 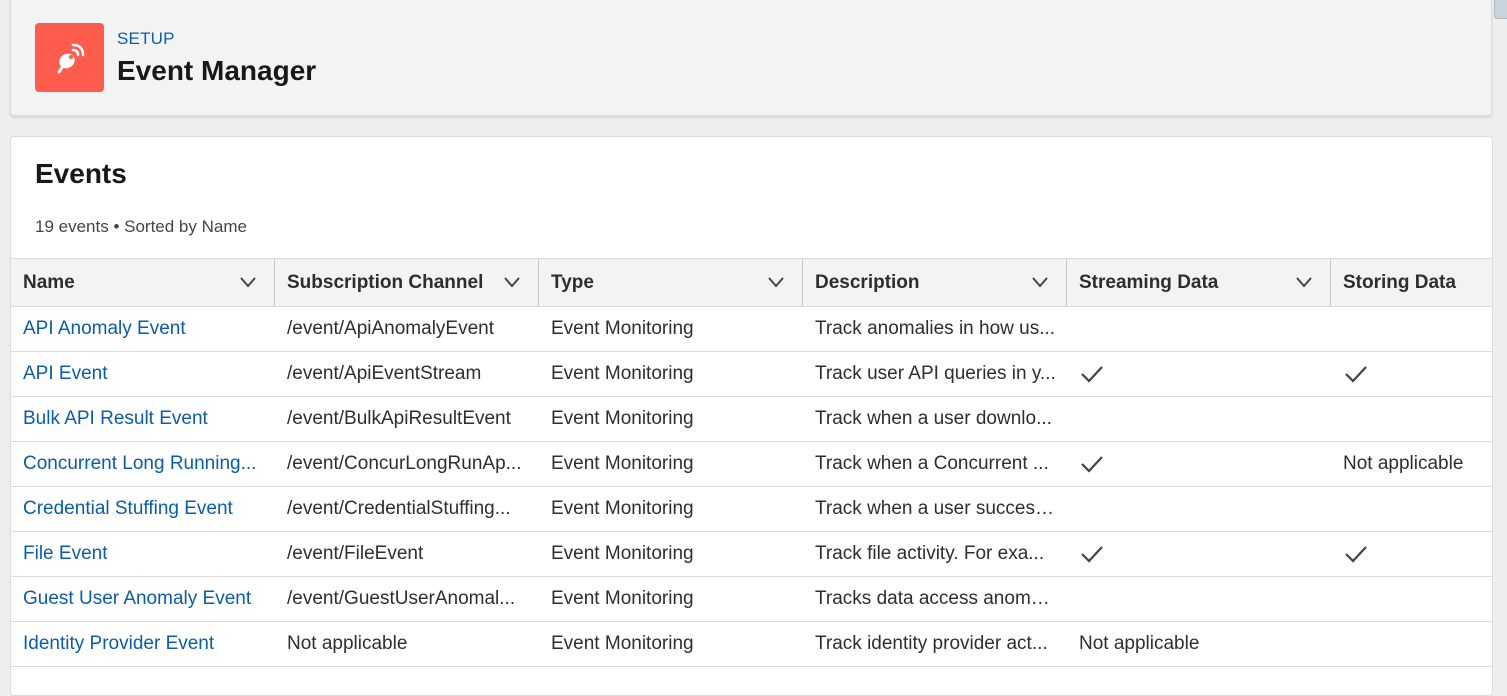 I want to click on column-header-name: Name, so click(x=143, y=282).